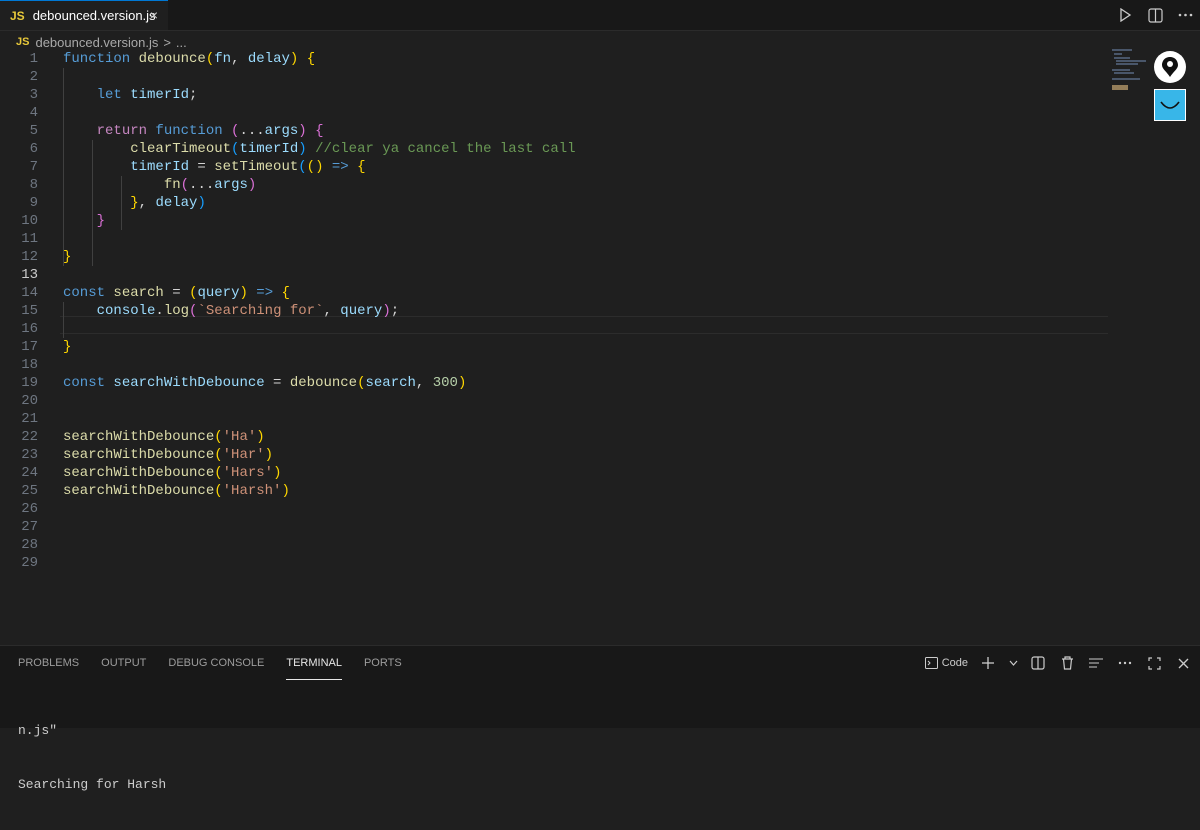 This screenshot has height=830, width=1200. Describe the element at coordinates (189, 59) in the screenshot. I see `code-text: function debounce(fn, delay) {` at that location.